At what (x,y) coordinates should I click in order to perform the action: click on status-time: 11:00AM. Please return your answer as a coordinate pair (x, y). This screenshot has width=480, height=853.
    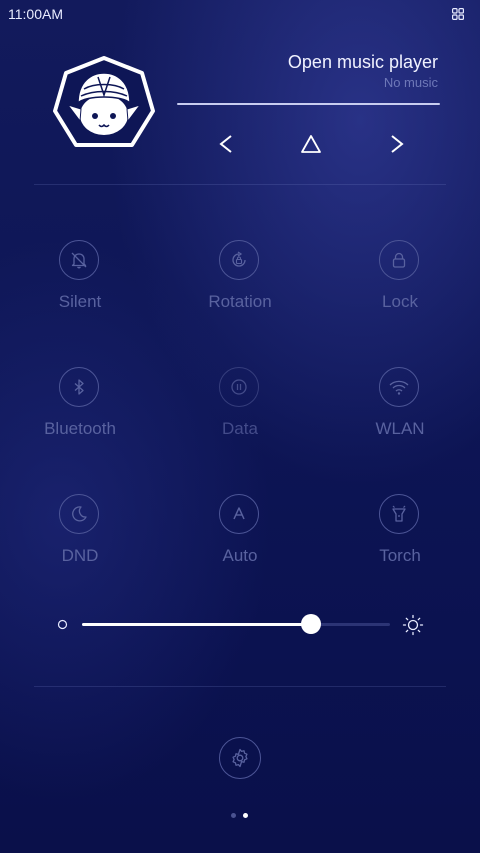
    Looking at the image, I should click on (35, 14).